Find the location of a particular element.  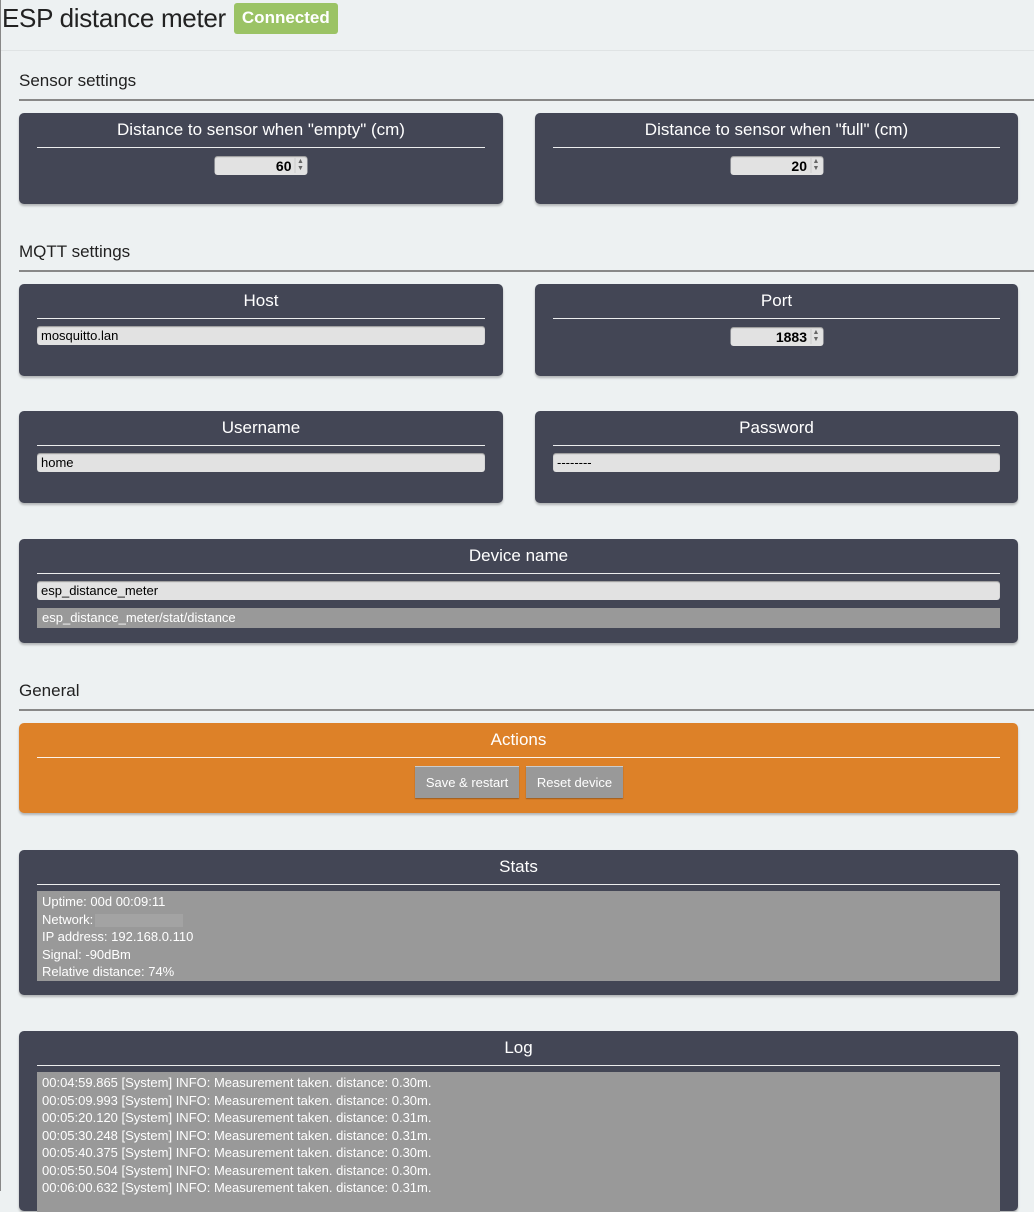

stats-network-row: Network: is located at coordinates (518, 920).